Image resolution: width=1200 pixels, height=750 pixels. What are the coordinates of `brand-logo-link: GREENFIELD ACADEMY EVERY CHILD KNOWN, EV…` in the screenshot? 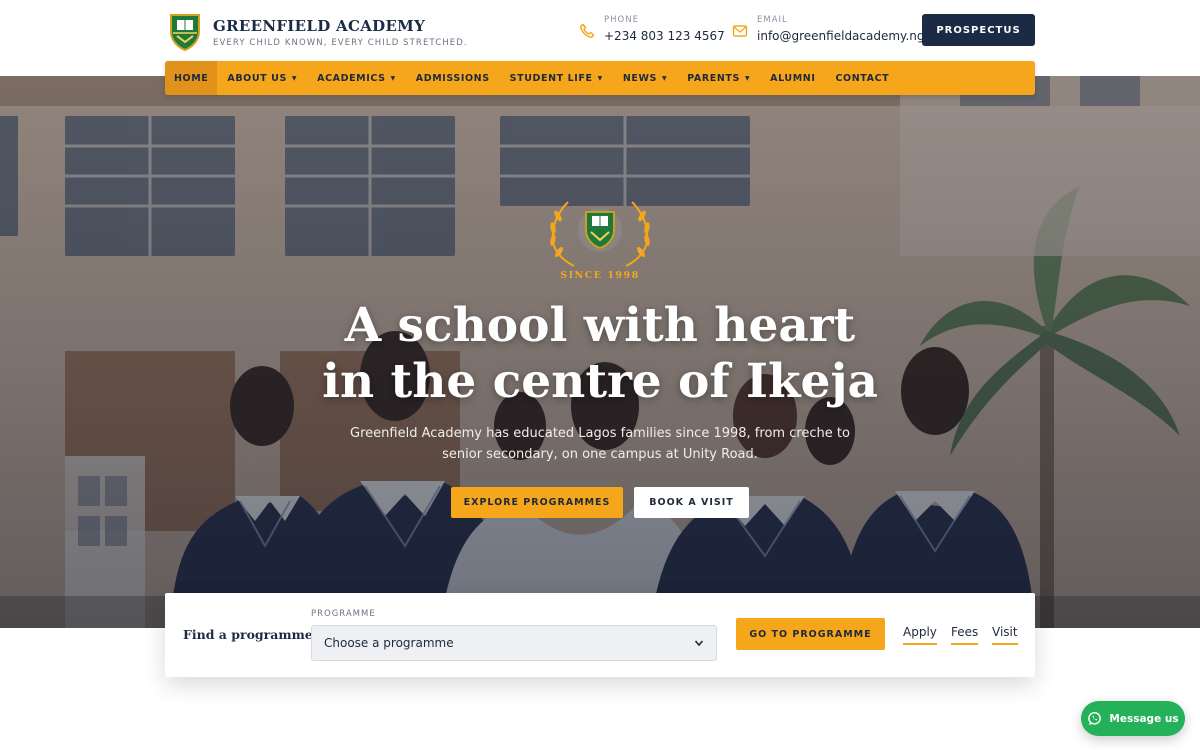 It's located at (318, 32).